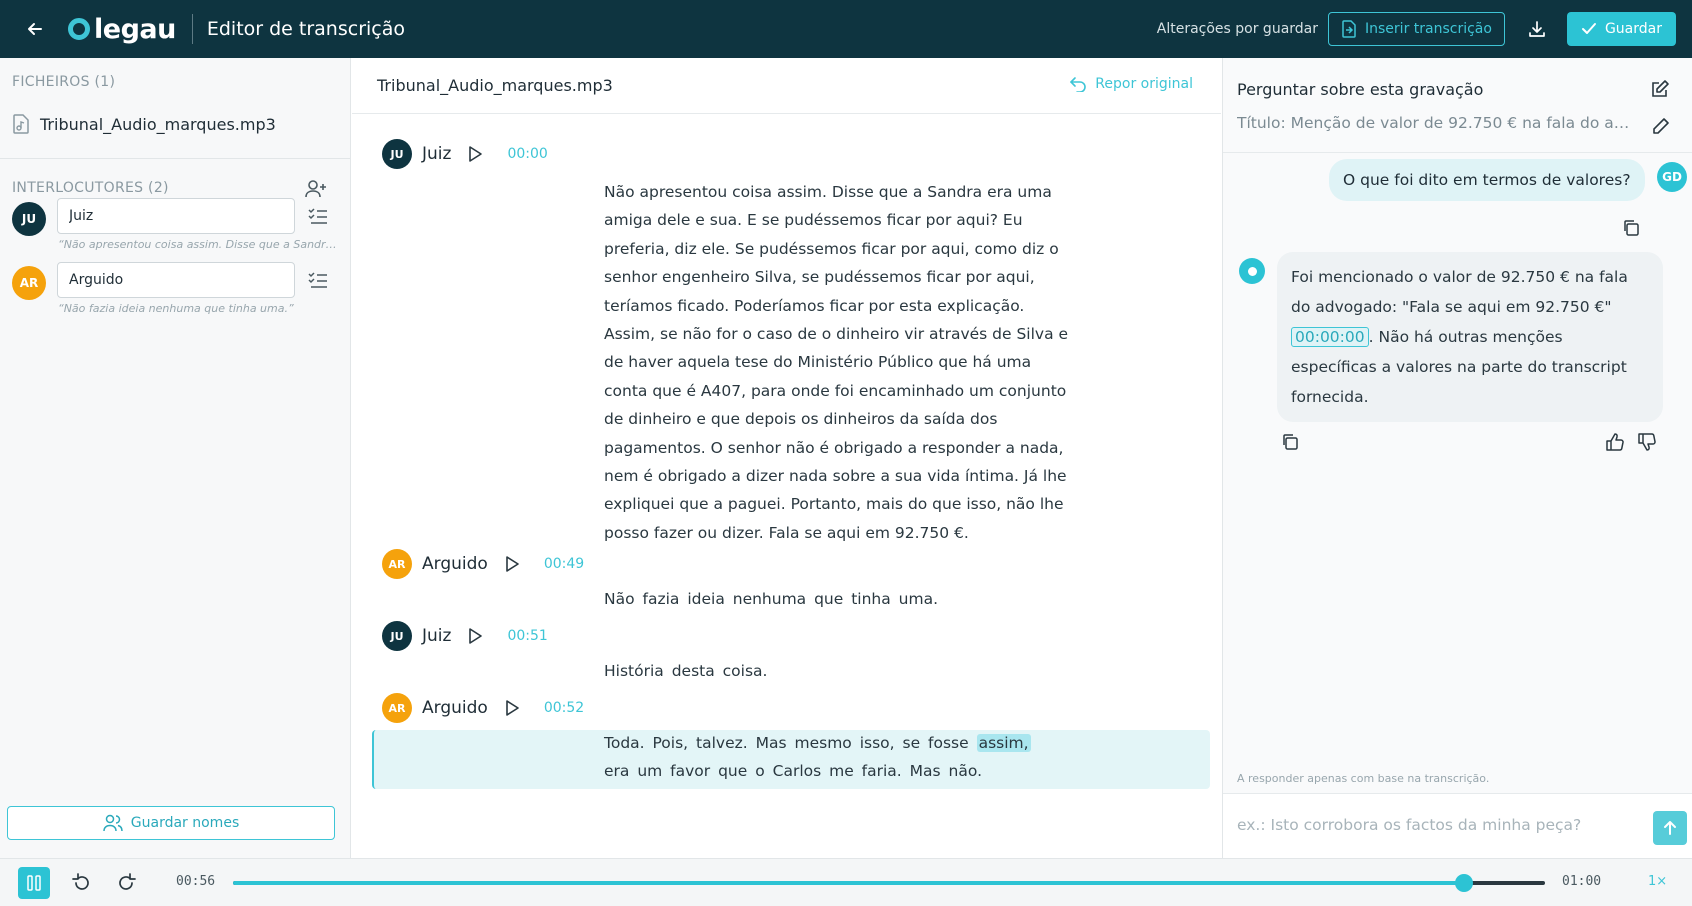 The height and width of the screenshot is (906, 1692). I want to click on segment-header: AR Arguido 00:52, so click(483, 708).